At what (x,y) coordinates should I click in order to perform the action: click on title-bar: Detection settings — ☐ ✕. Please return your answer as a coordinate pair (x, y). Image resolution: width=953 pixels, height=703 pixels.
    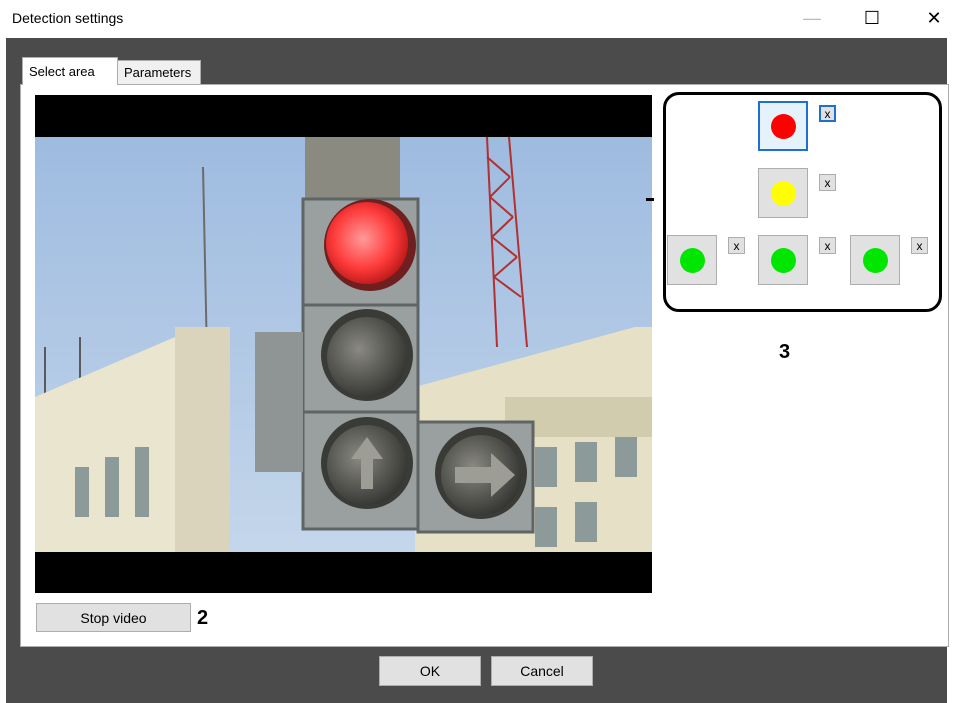
    Looking at the image, I should click on (476, 19).